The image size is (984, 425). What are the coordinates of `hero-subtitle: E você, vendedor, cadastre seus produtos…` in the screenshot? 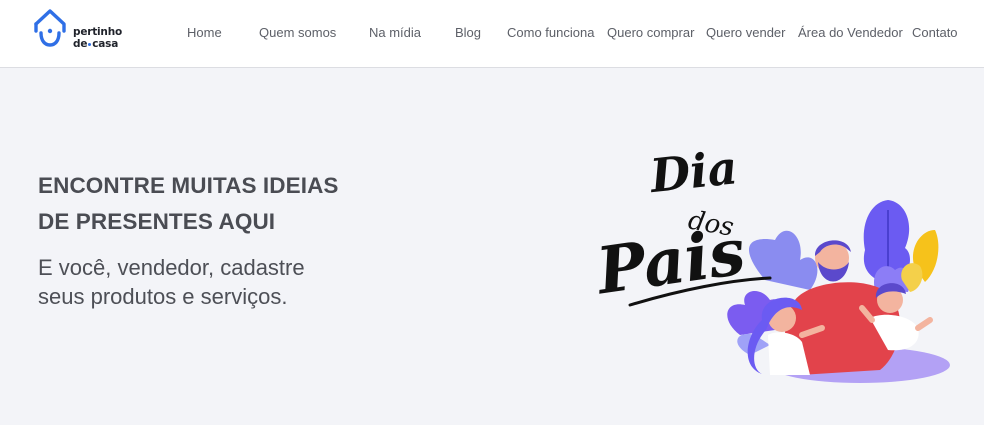 It's located at (208, 282).